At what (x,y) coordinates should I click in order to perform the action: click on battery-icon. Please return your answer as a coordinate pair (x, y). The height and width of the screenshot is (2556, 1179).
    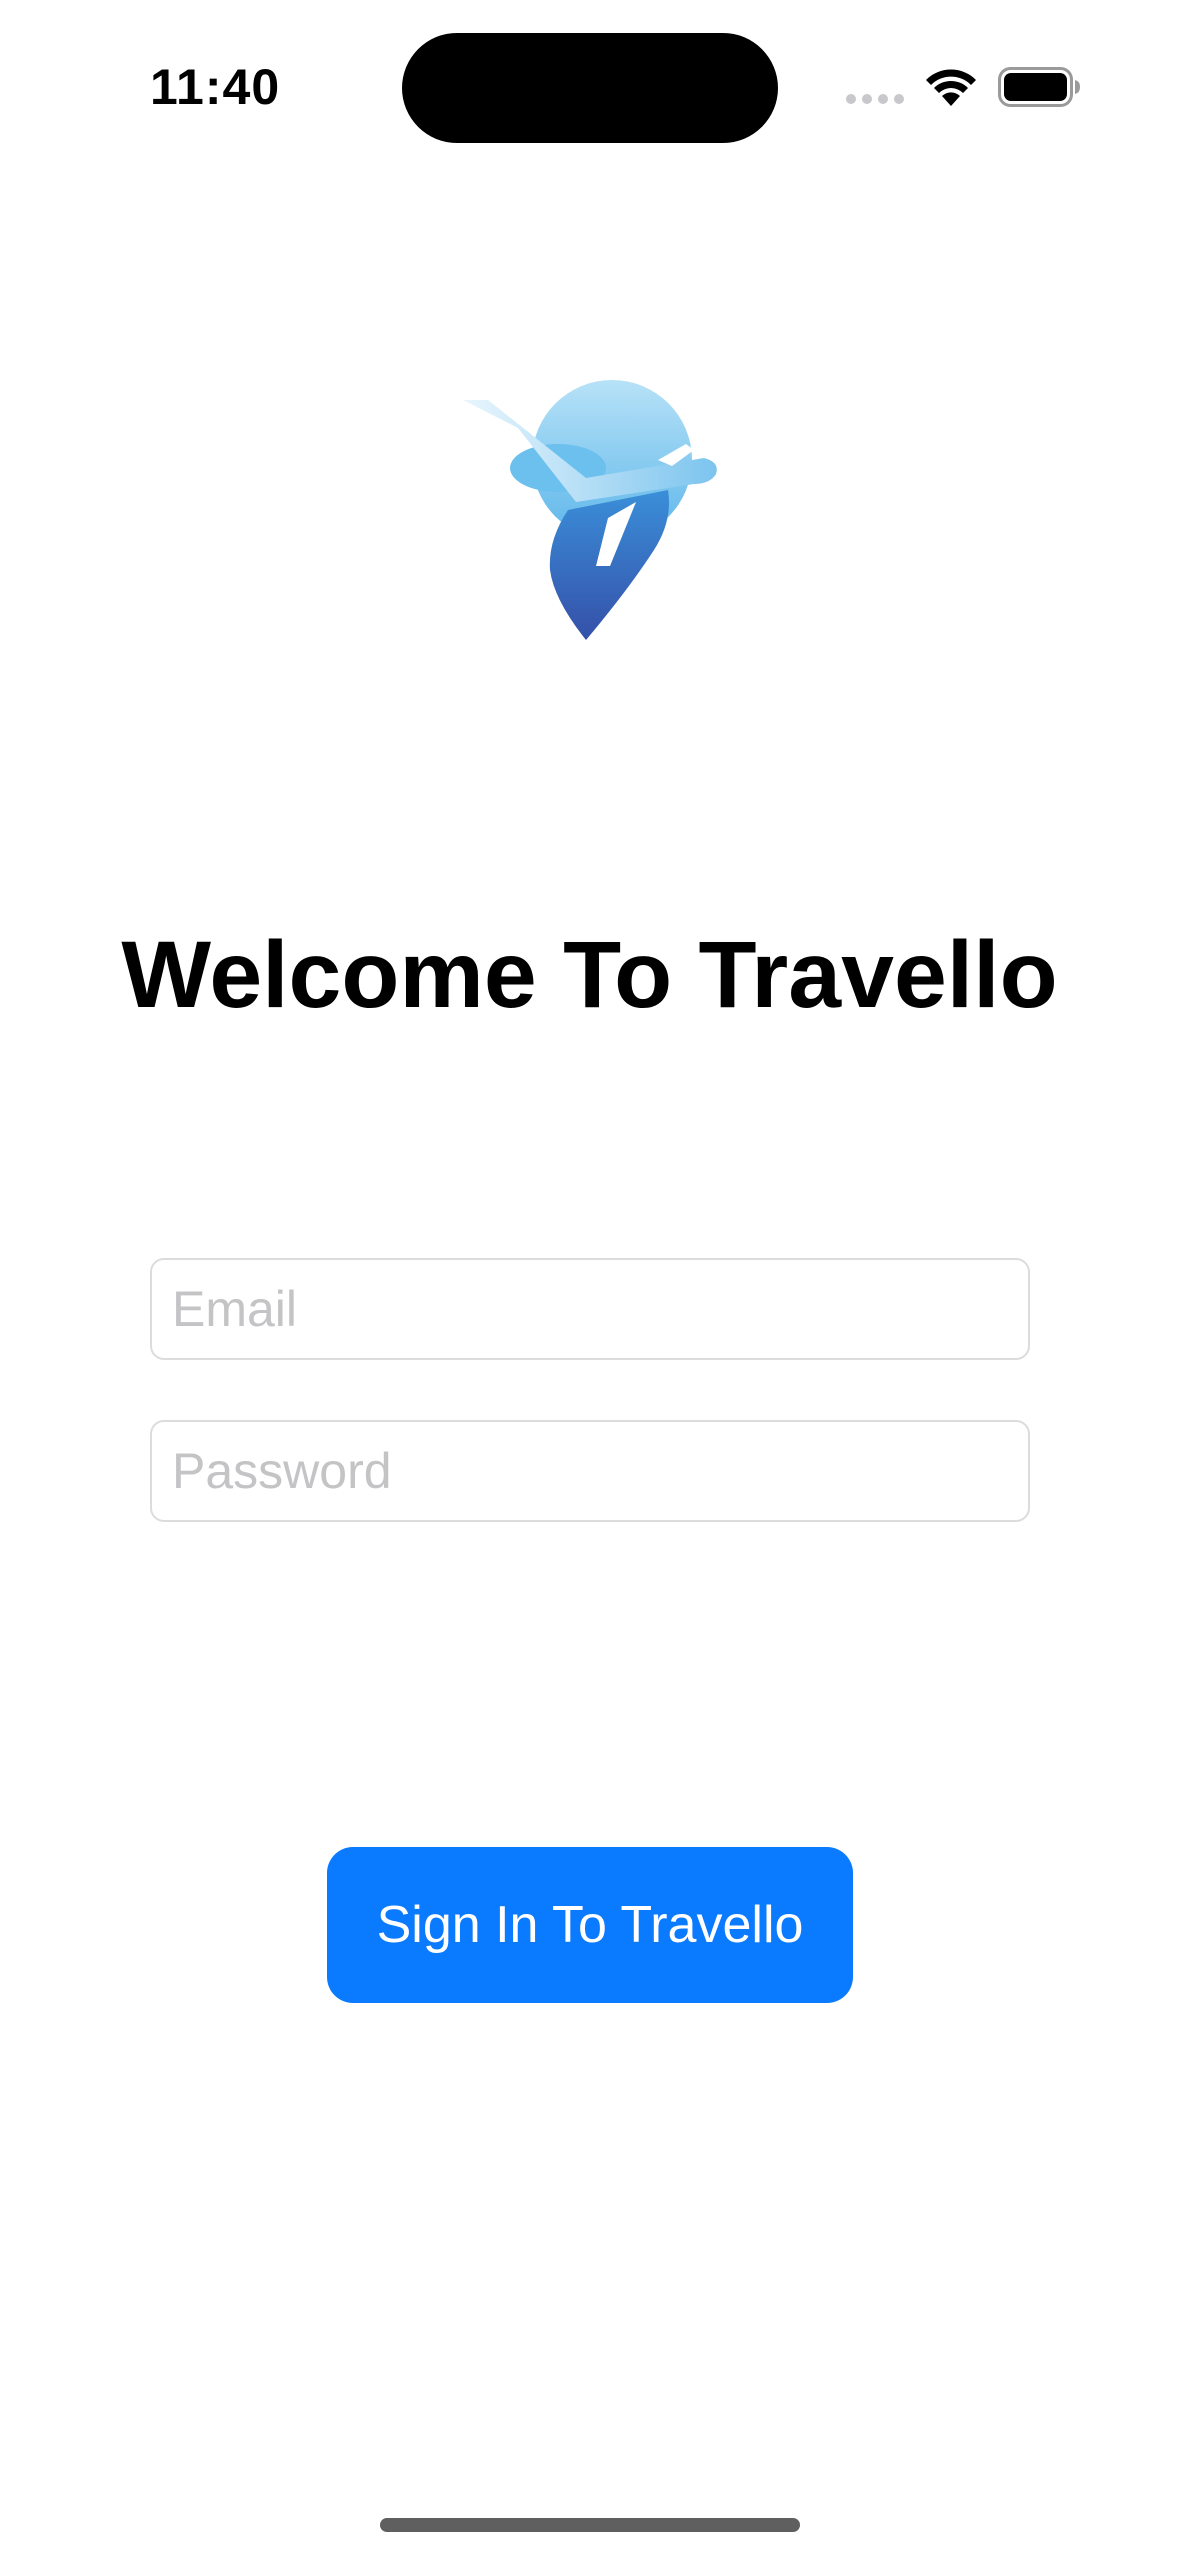
    Looking at the image, I should click on (1039, 87).